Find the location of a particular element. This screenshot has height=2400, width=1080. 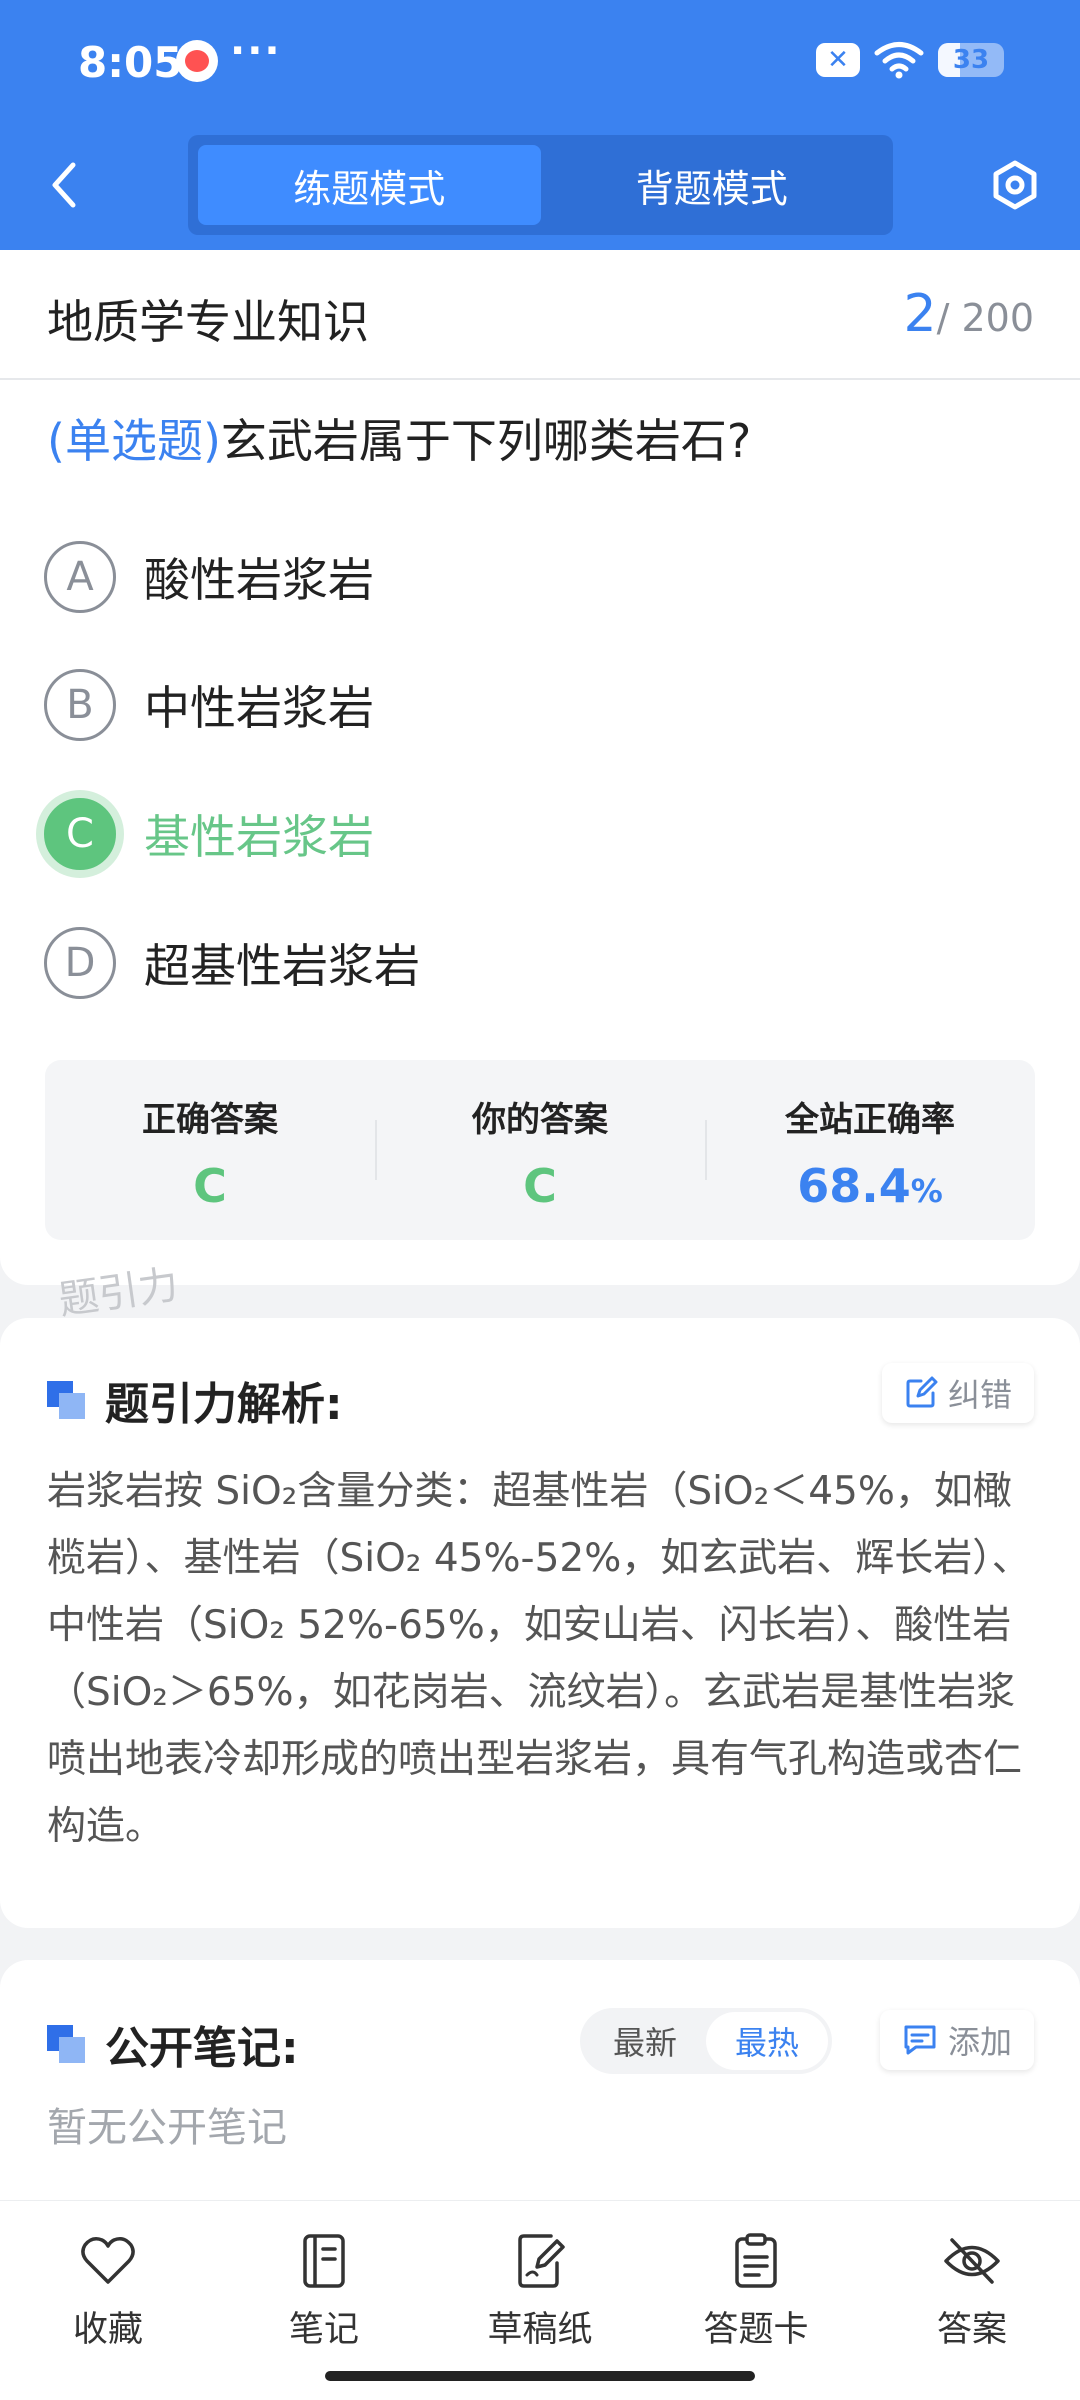

answer-sheet-icon is located at coordinates (756, 2260).